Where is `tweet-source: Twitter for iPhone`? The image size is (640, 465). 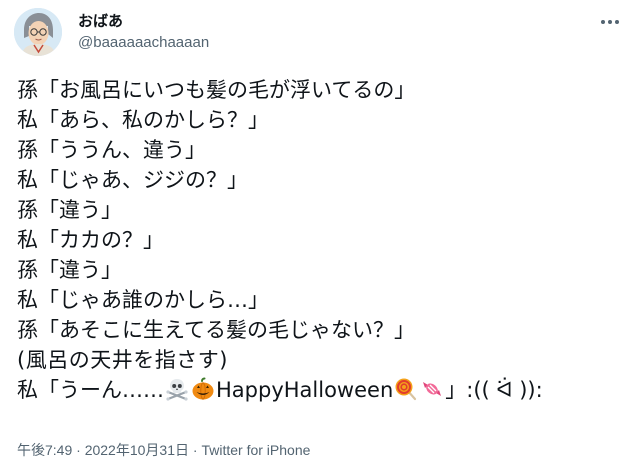
tweet-source: Twitter for iPhone is located at coordinates (256, 450).